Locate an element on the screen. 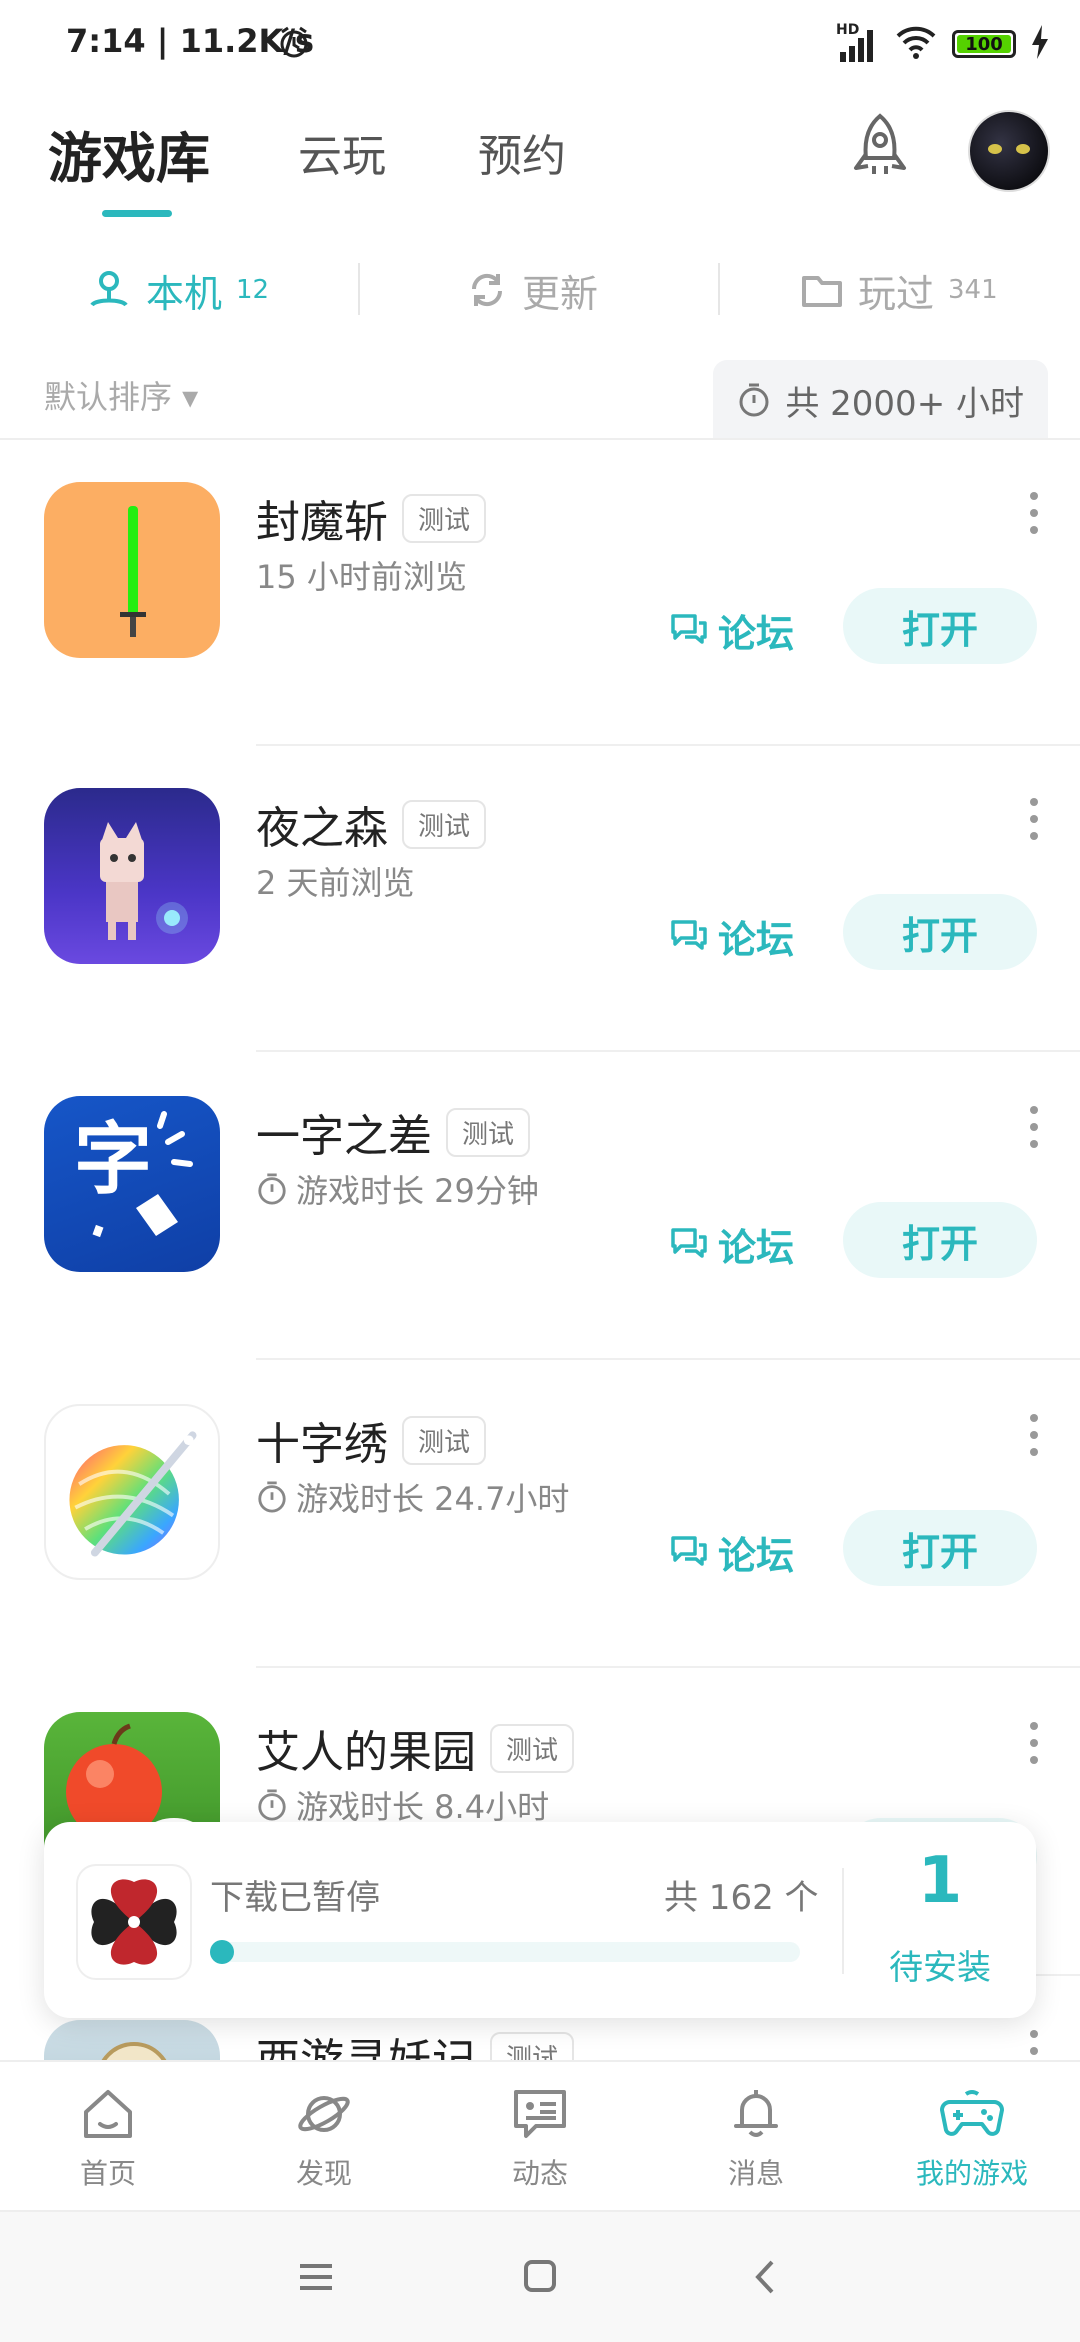 The width and height of the screenshot is (1080, 2342). game-row: 夜之森 测试 2 天前浏览 论坛 打开 is located at coordinates (540, 899).